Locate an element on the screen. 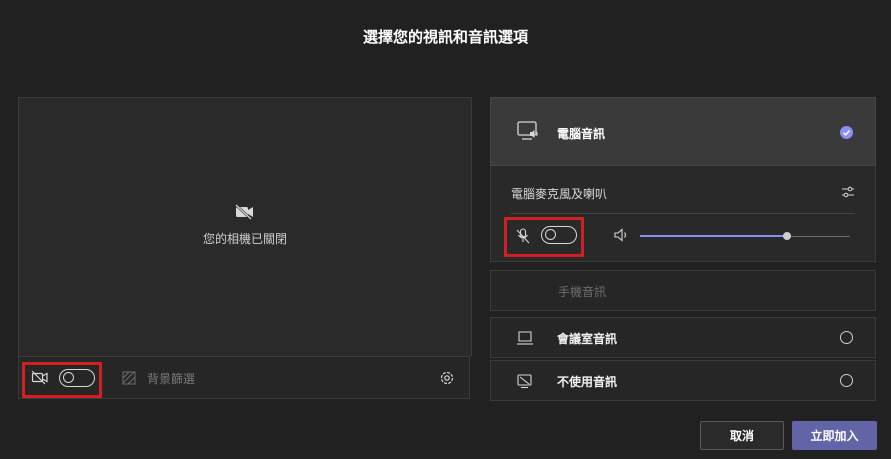 Image resolution: width=891 pixels, height=459 pixels. highlight-camera-toggle is located at coordinates (62, 380).